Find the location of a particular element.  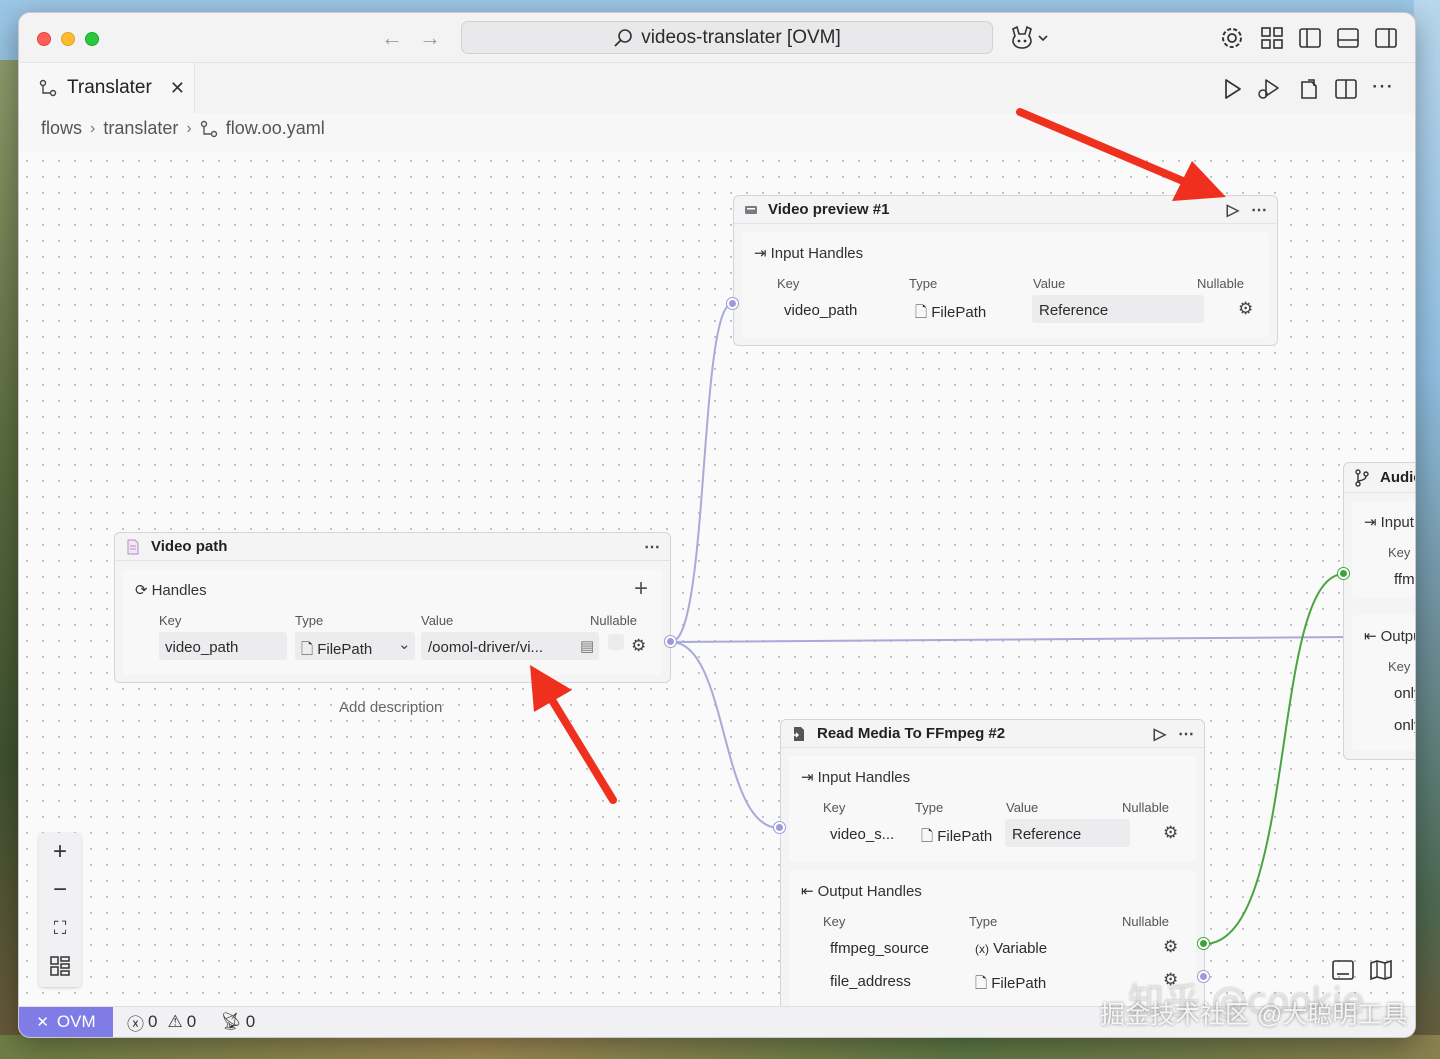

warning-icon: ⚠ is located at coordinates (175, 1021).